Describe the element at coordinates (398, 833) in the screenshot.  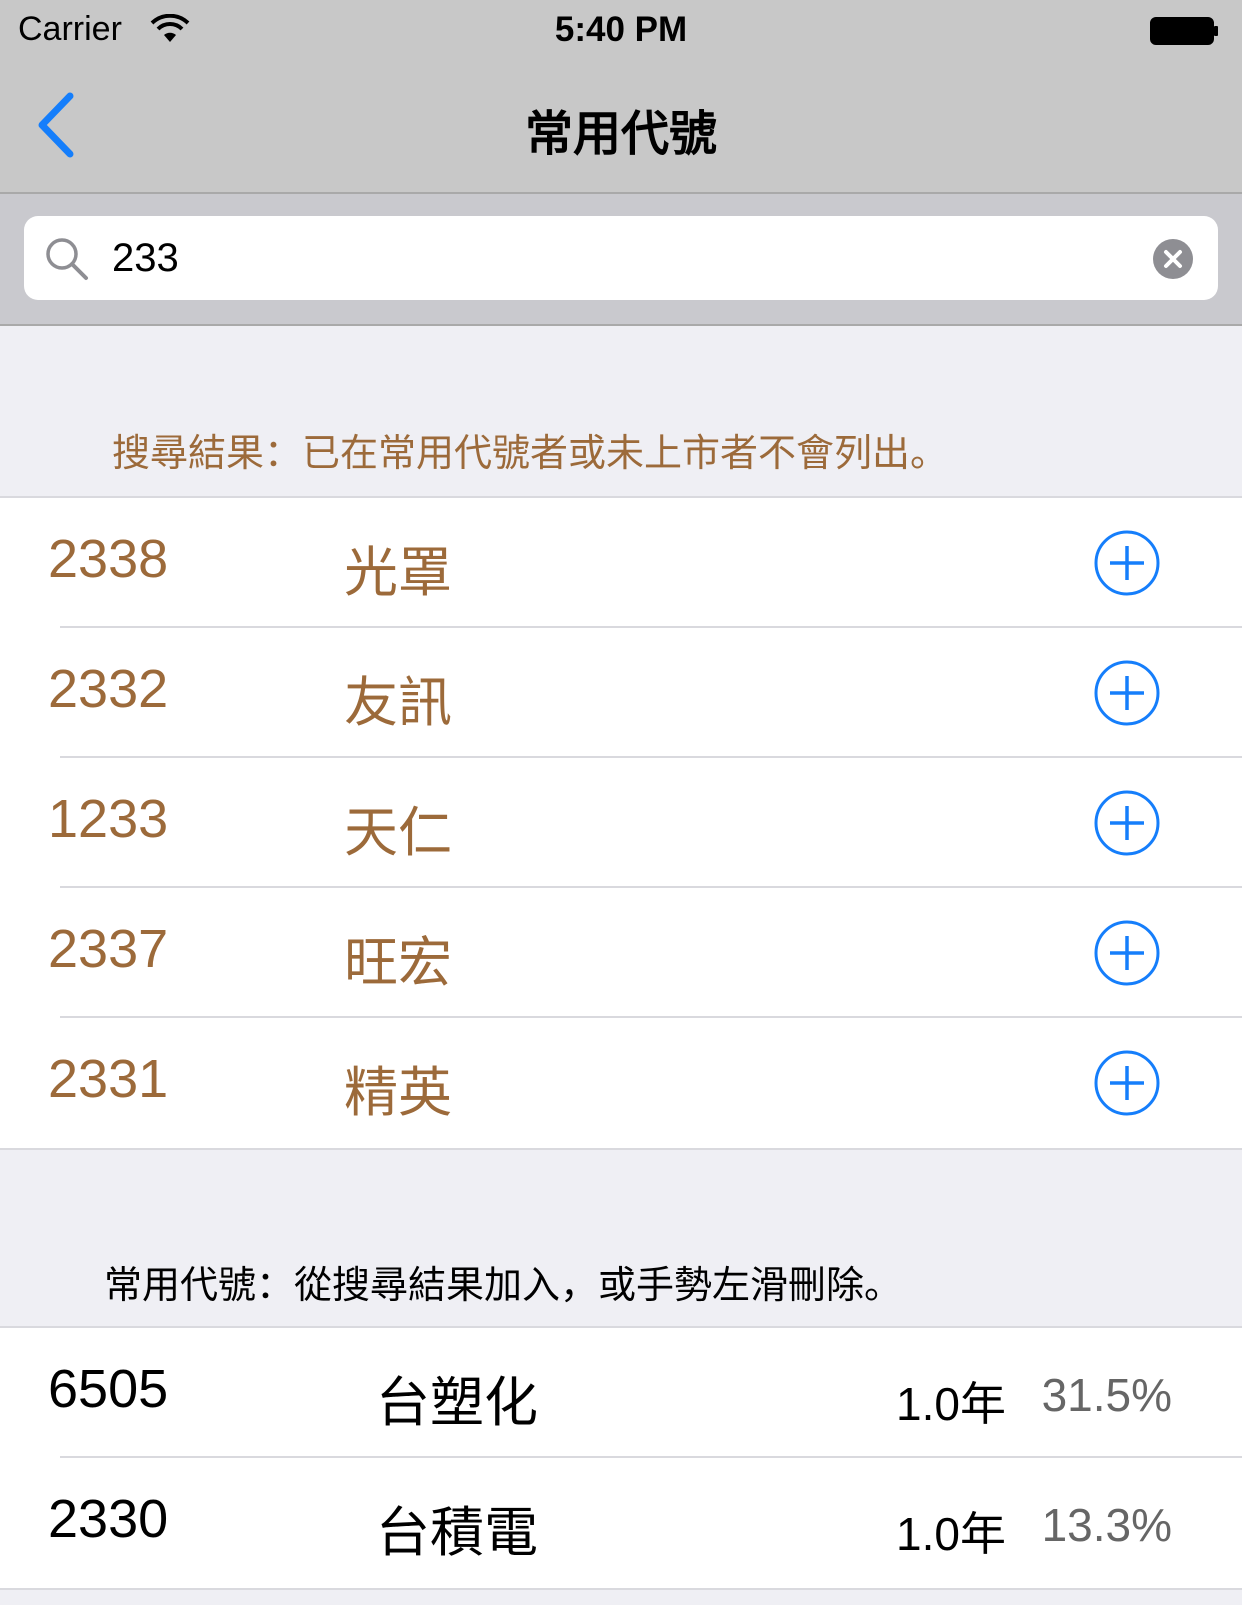
I see `stock-name: 天仁` at that location.